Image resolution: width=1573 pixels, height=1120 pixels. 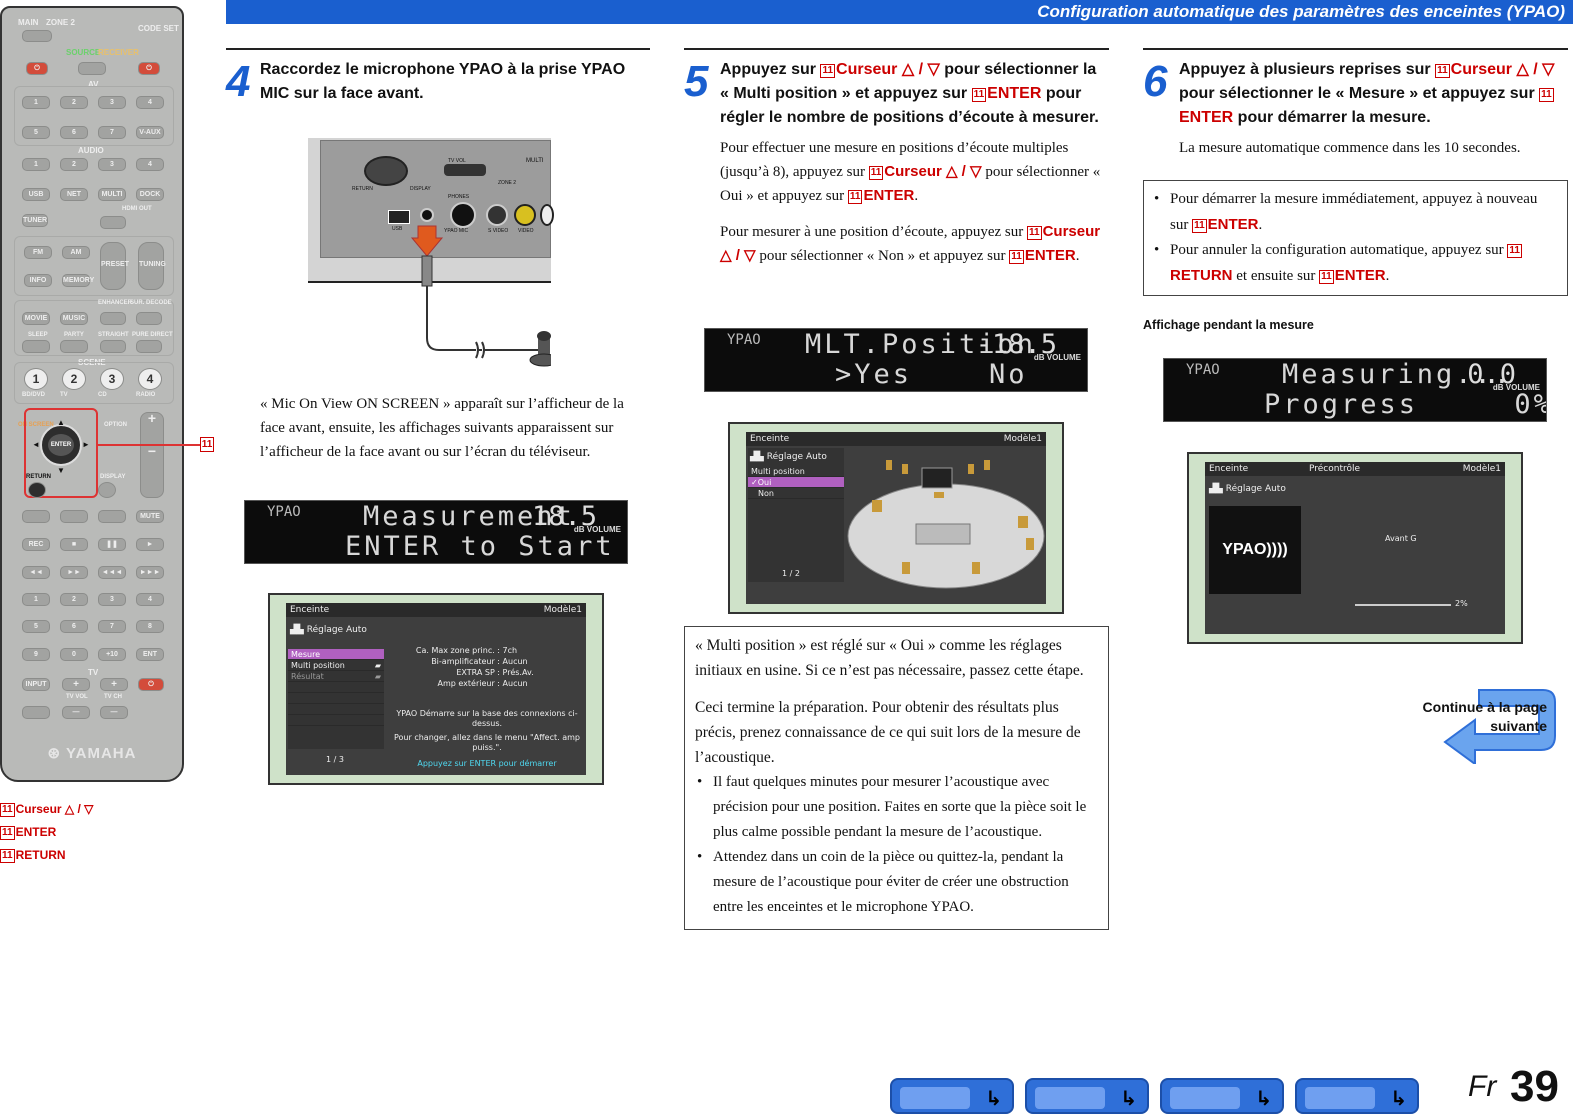 I want to click on num-button-b-3: 8, so click(x=150, y=626).